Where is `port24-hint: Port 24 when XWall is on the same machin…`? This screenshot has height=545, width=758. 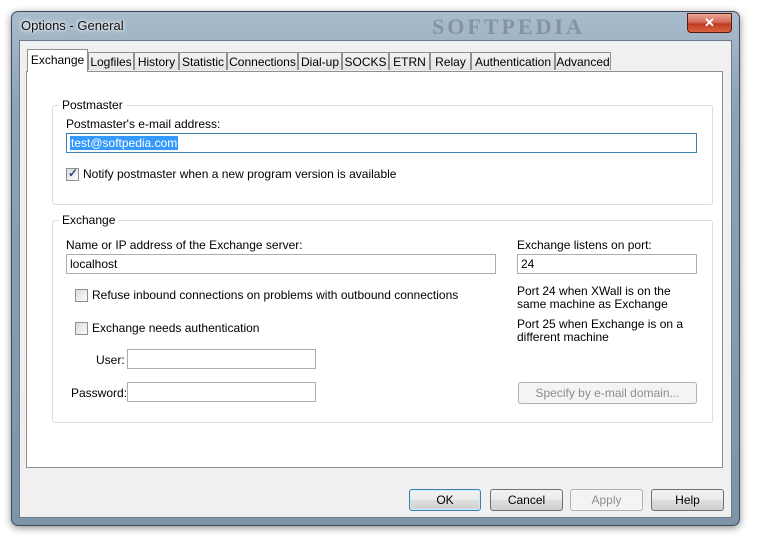
port24-hint: Port 24 when XWall is on the same machin… is located at coordinates (594, 297).